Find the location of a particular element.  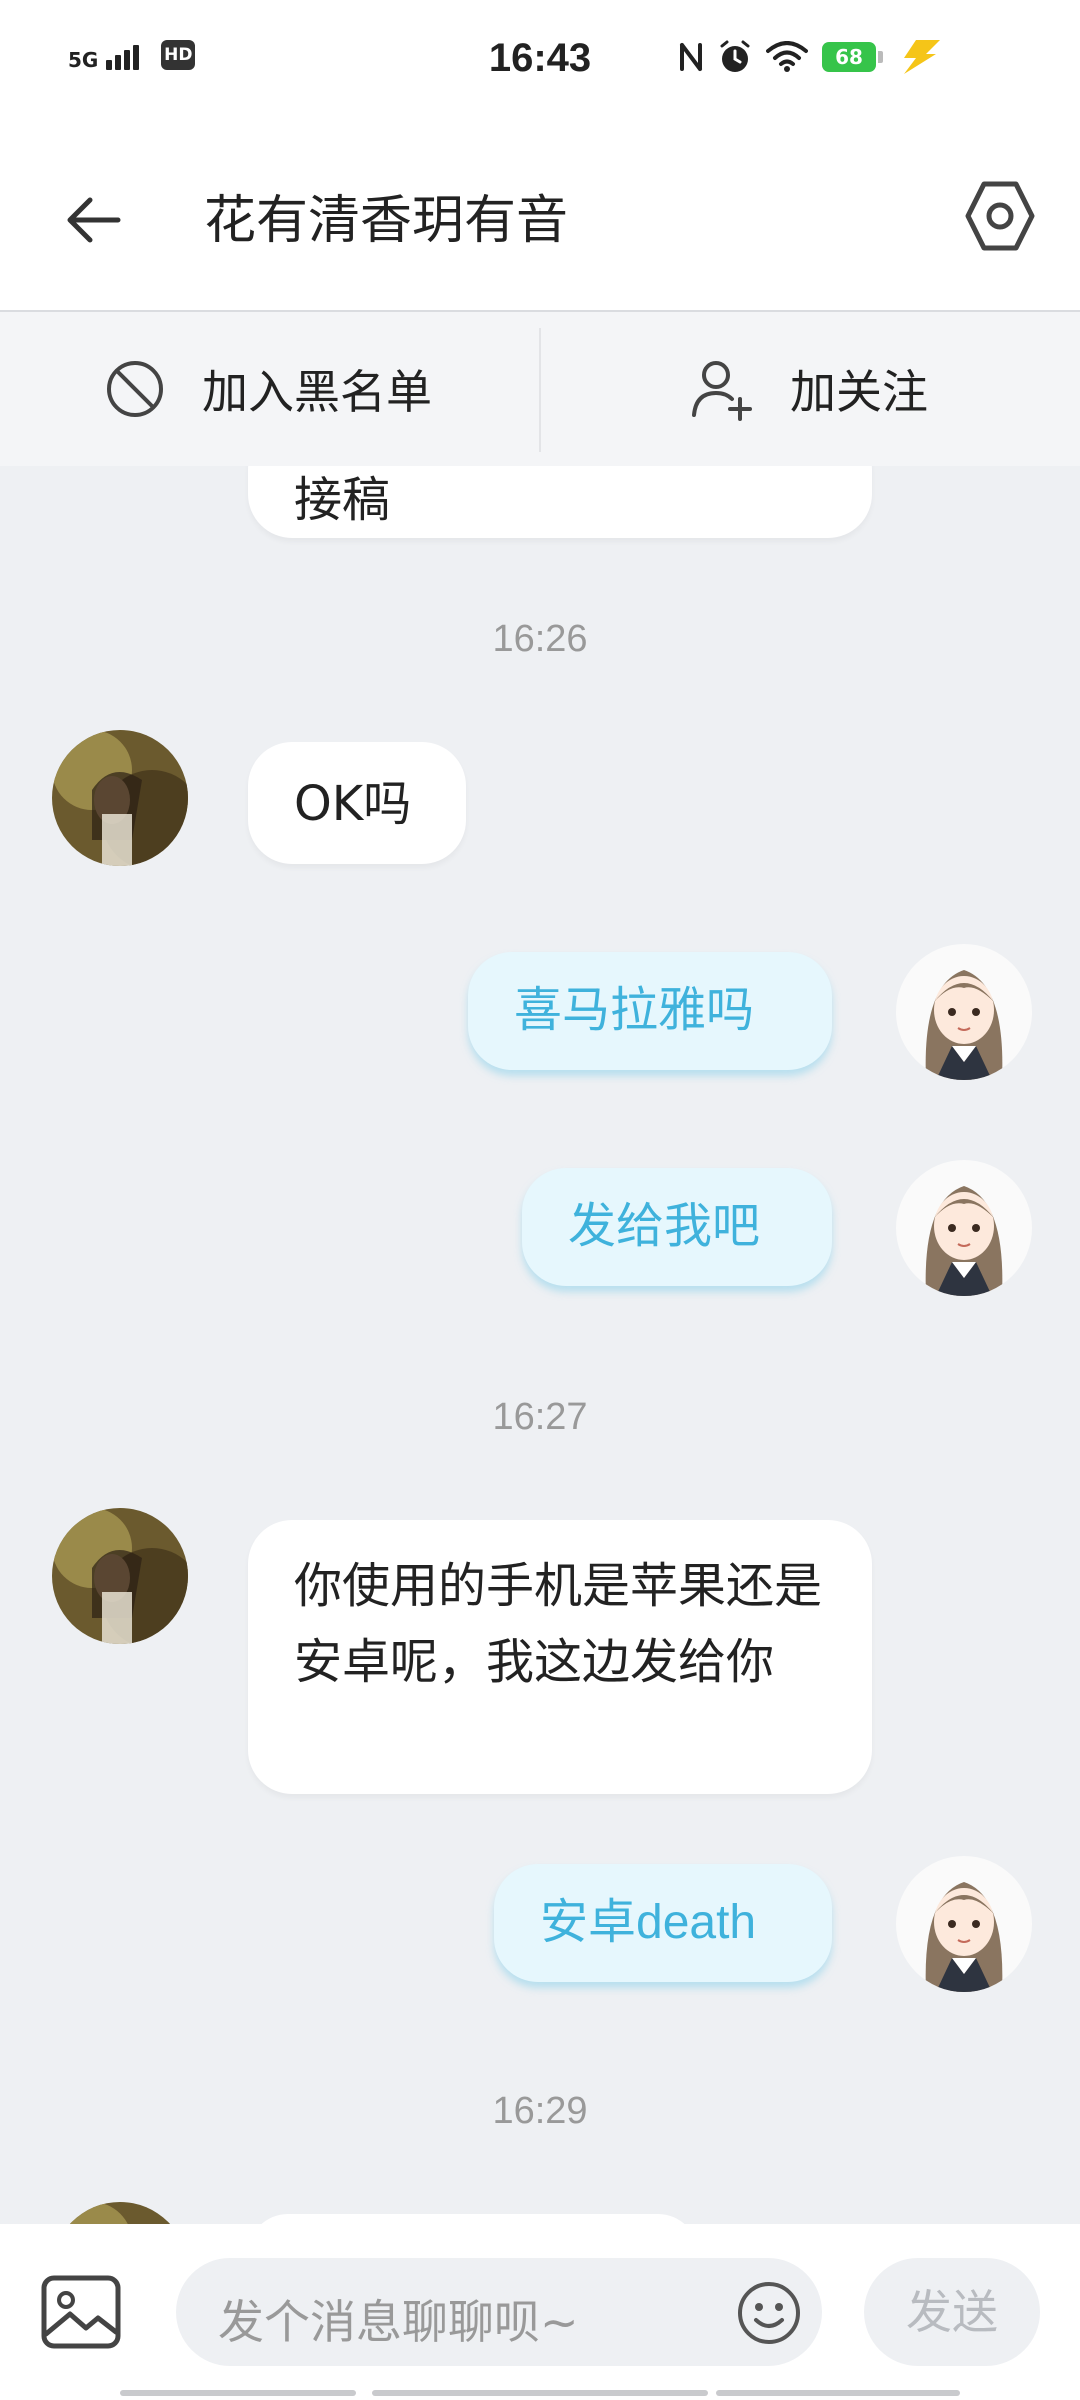

message-incoming: OK吗 is located at coordinates (357, 803).